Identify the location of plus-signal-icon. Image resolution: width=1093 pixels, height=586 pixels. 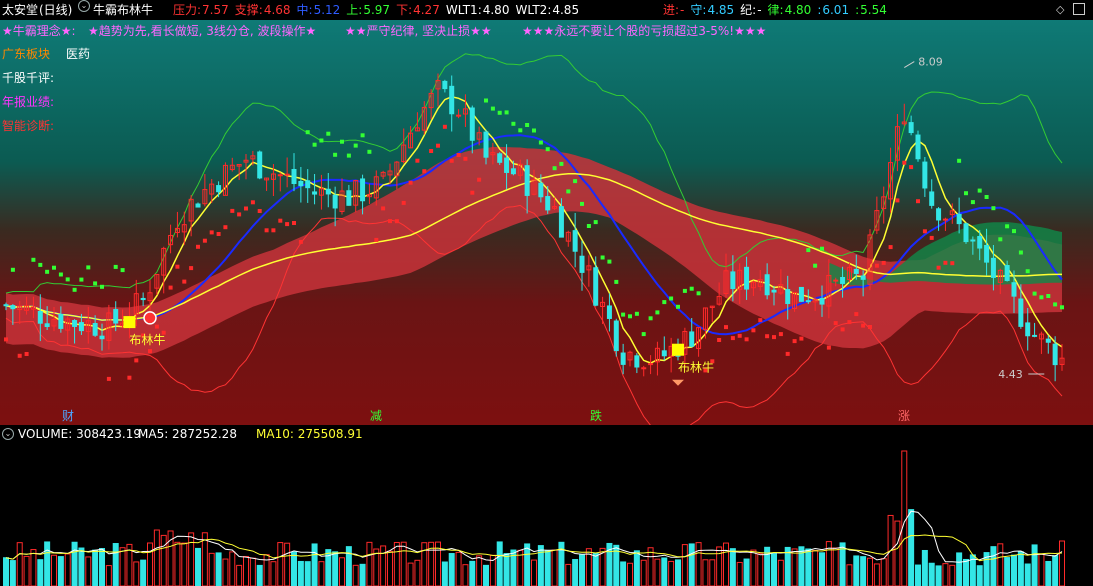
(150, 318).